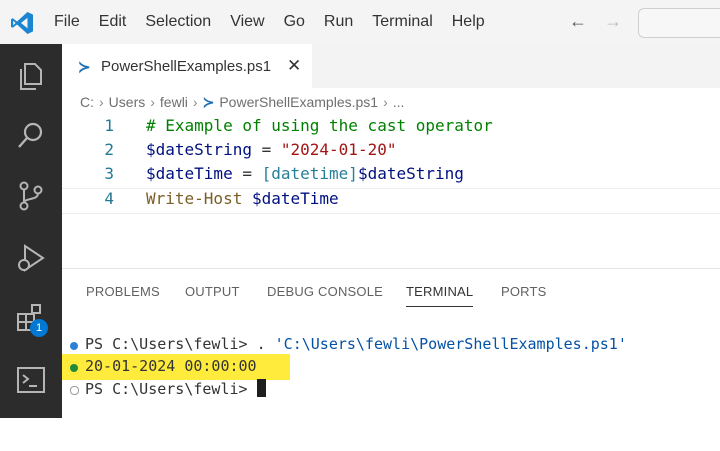 Image resolution: width=720 pixels, height=451 pixels. I want to click on code-text: Write-Host $dateTime, so click(242, 198).